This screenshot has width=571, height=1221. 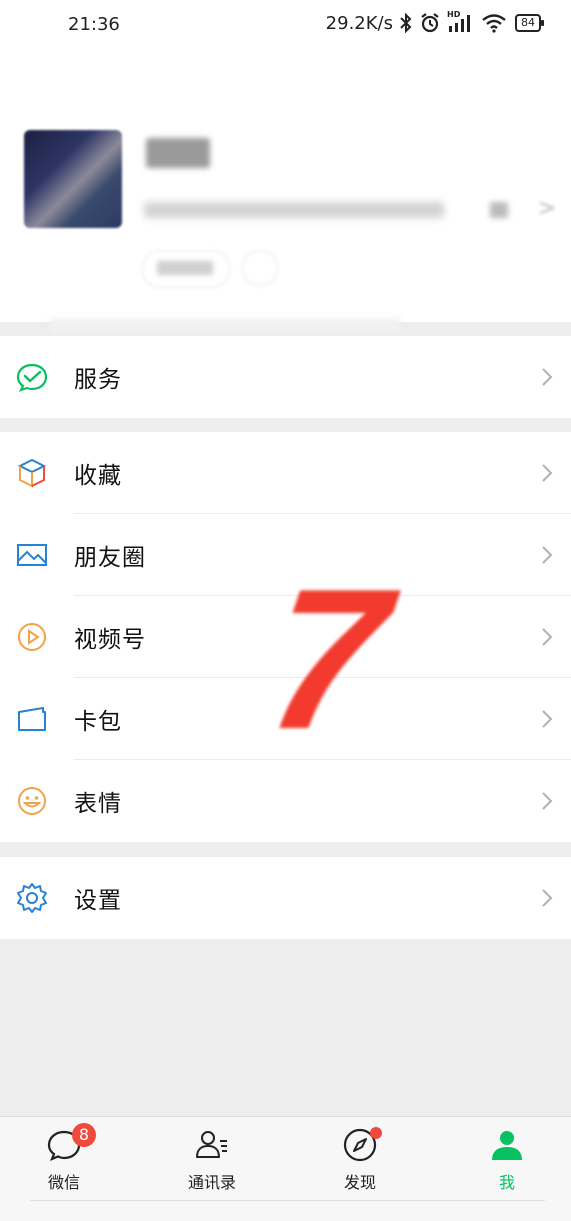 I want to click on tab-me: 我, so click(x=507, y=1160).